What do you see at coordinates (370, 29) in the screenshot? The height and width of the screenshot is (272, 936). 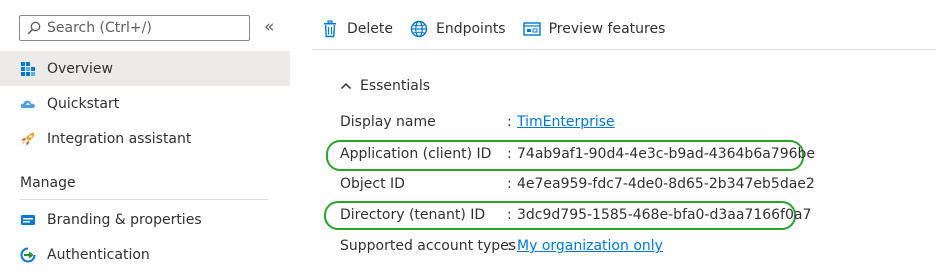 I see `delete-label: Delete` at bounding box center [370, 29].